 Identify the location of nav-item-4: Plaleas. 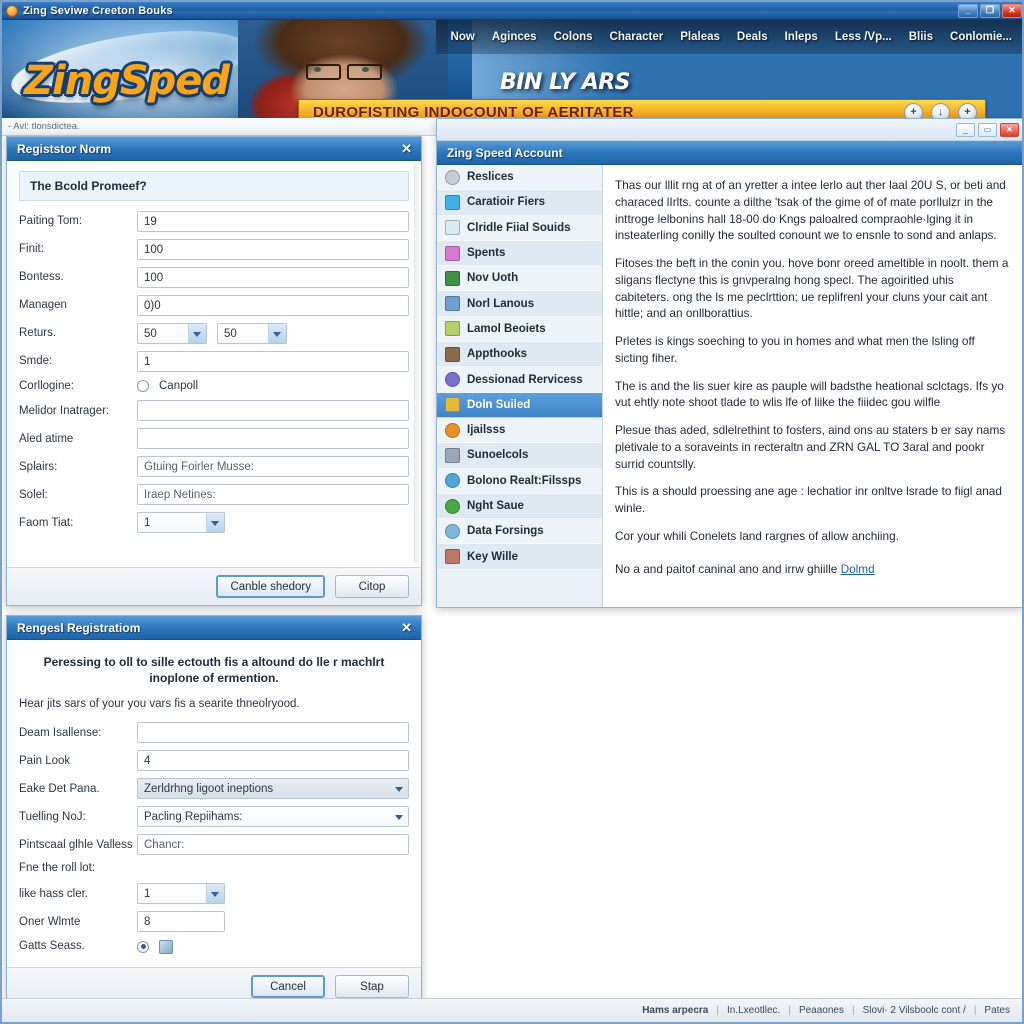
(700, 37).